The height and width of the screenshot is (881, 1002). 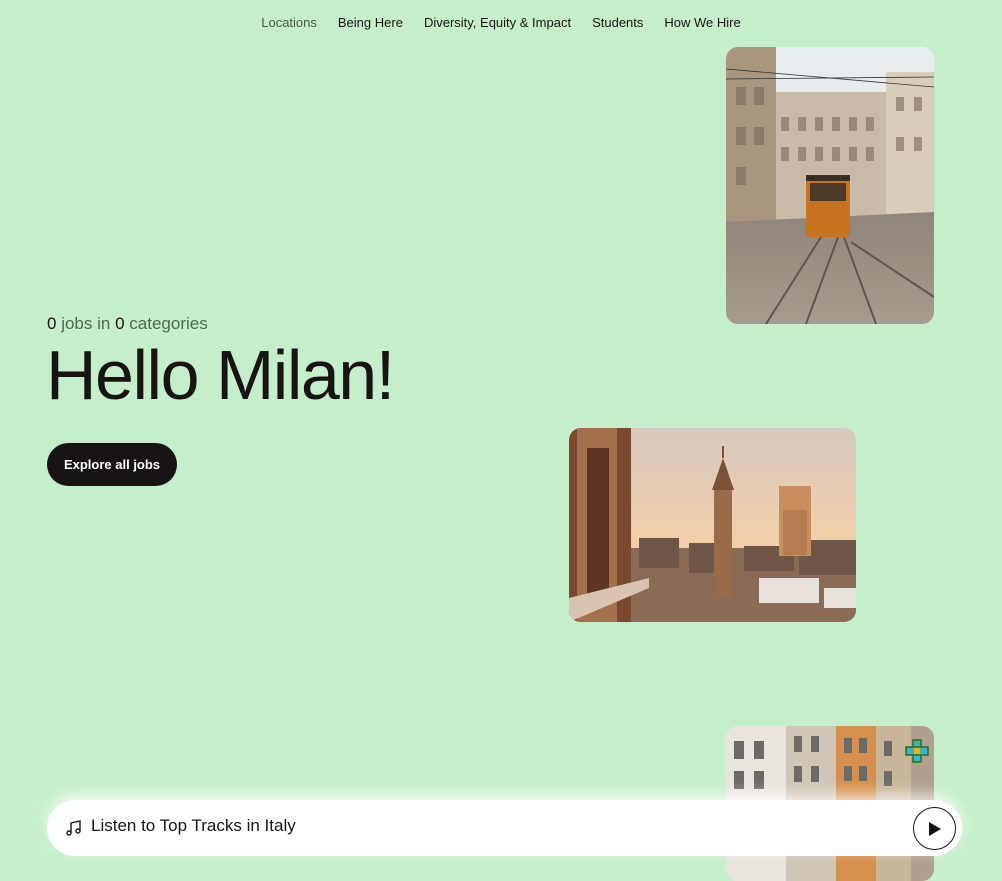 I want to click on jobs-text: jobs in, so click(x=86, y=323).